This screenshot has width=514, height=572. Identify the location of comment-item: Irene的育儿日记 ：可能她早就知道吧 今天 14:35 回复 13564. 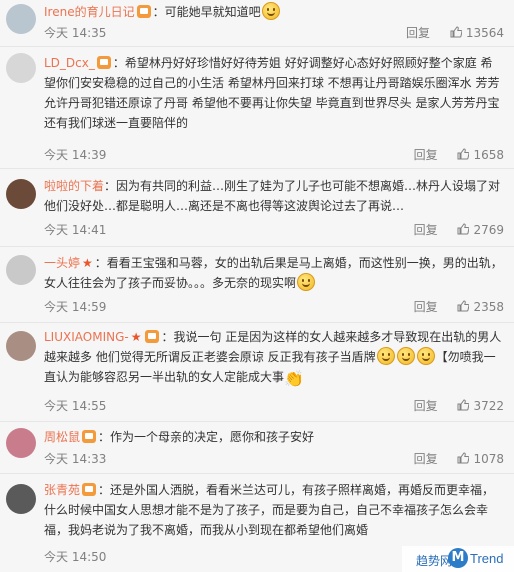
(257, 23).